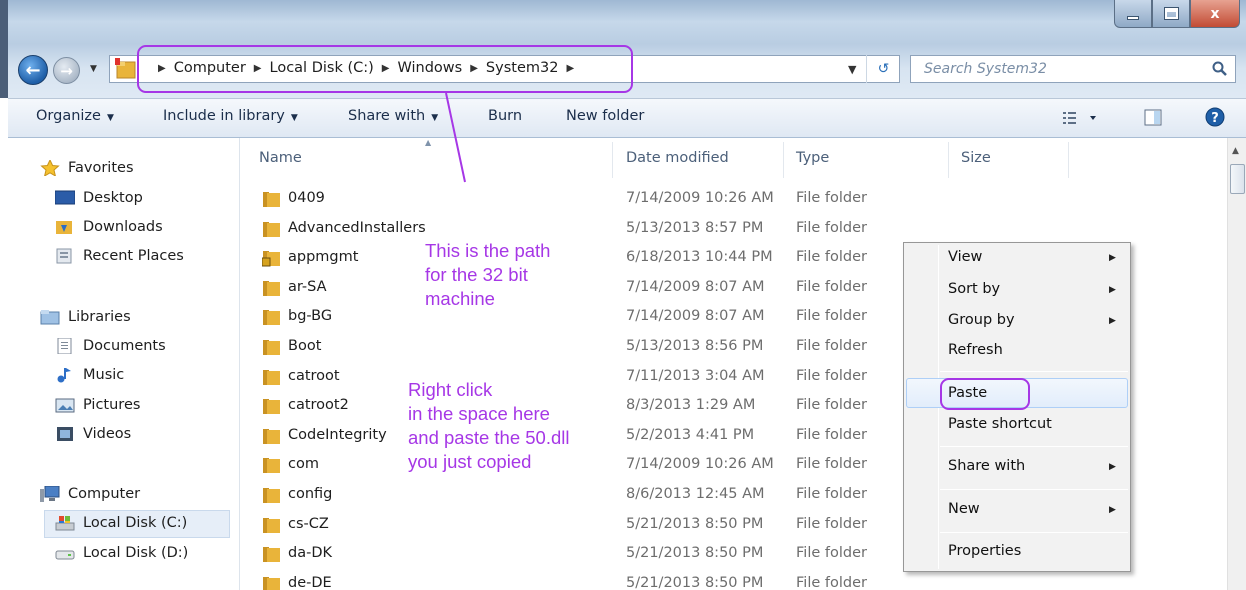  Describe the element at coordinates (113, 198) in the screenshot. I see `nav-desktop-label: Desktop` at that location.